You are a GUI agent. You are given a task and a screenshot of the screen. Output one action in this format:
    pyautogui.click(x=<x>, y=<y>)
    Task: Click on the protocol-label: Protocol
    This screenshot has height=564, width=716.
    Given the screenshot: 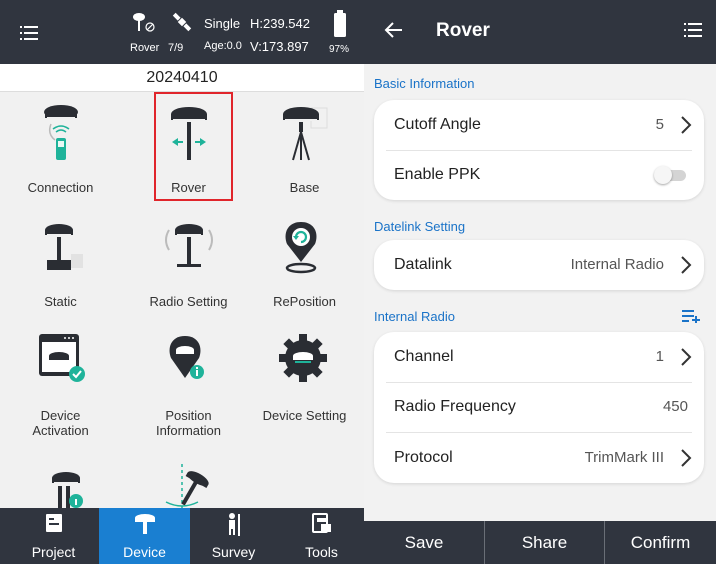 What is the action you would take?
    pyautogui.click(x=423, y=457)
    